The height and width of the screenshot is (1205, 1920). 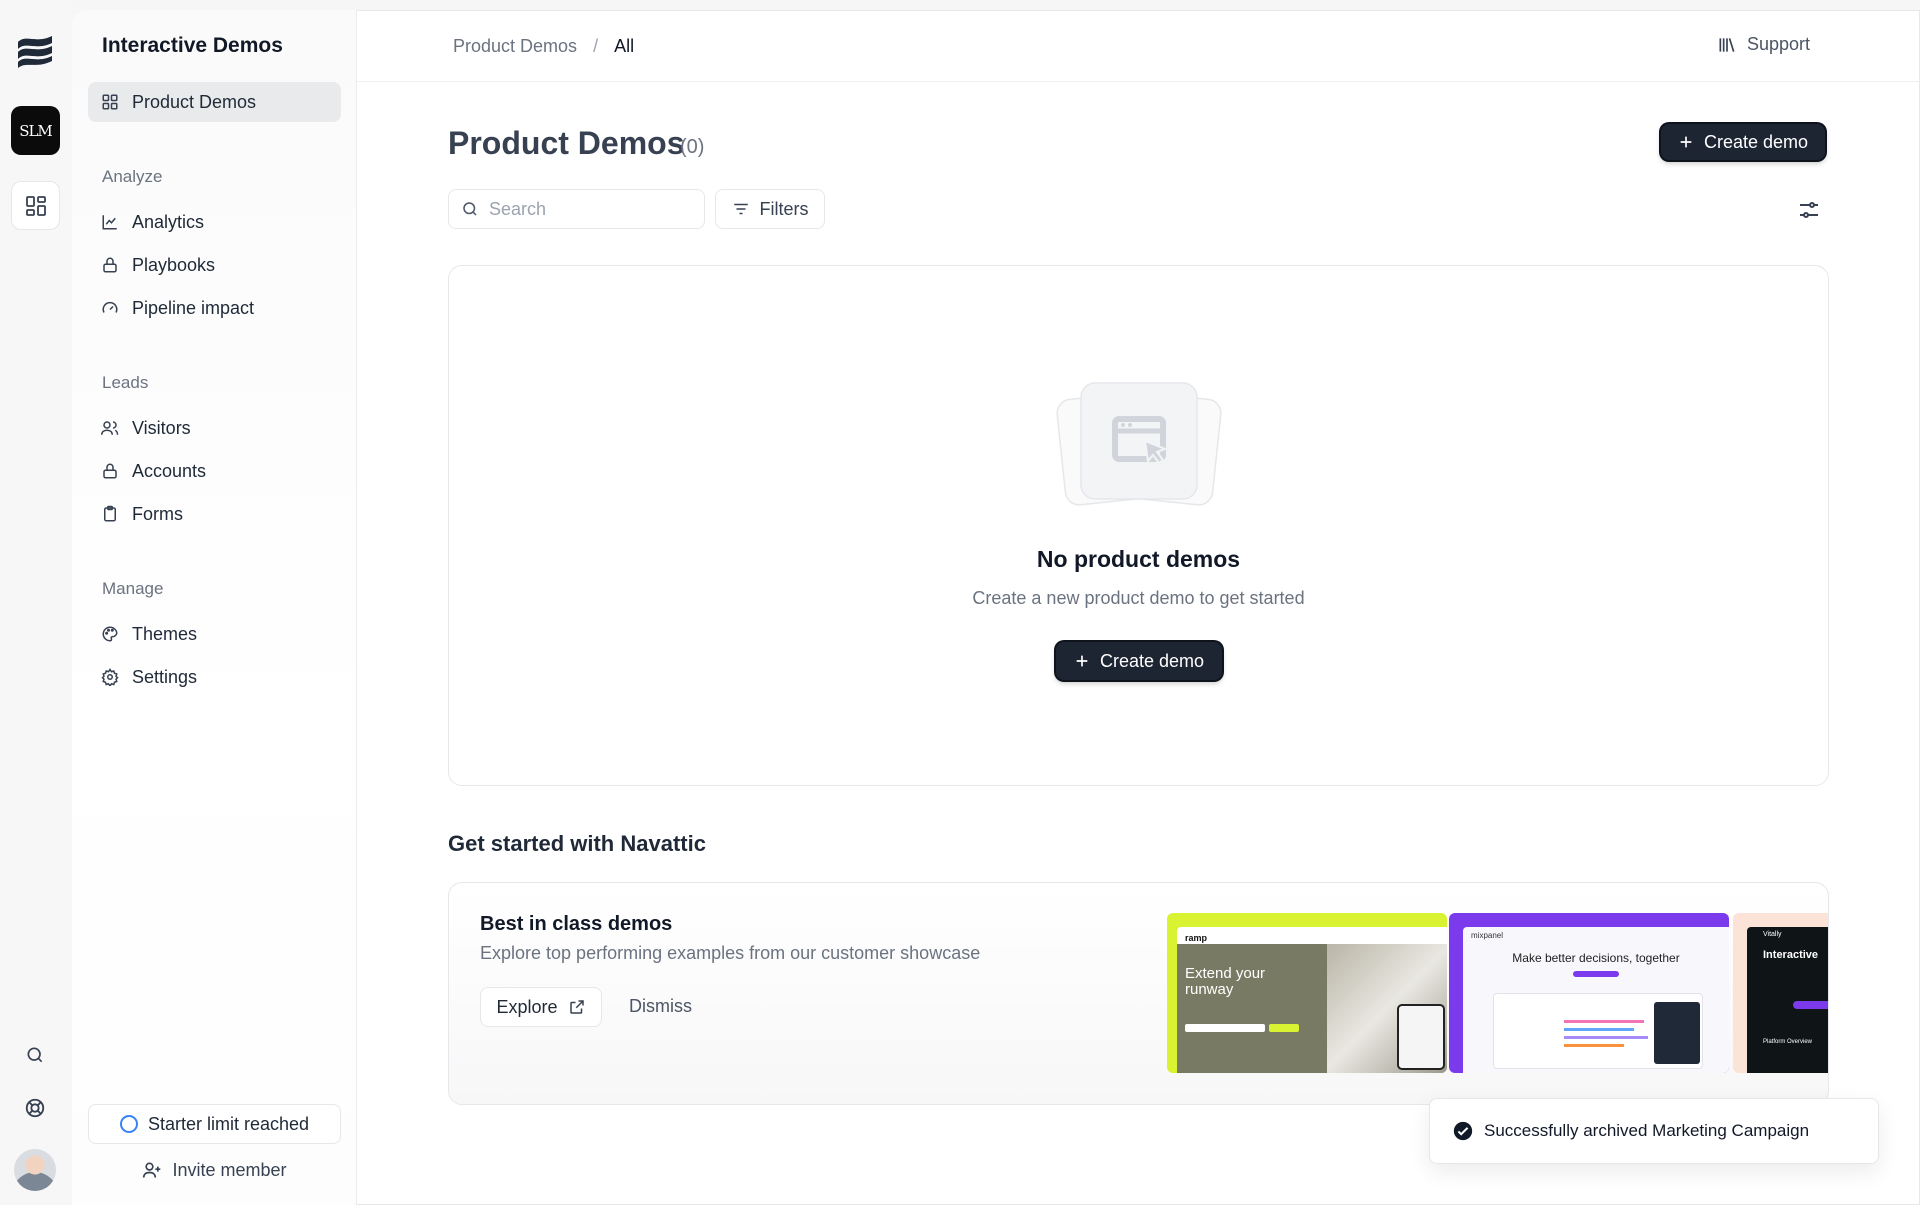 I want to click on app-rail: SLM, so click(x=36, y=602).